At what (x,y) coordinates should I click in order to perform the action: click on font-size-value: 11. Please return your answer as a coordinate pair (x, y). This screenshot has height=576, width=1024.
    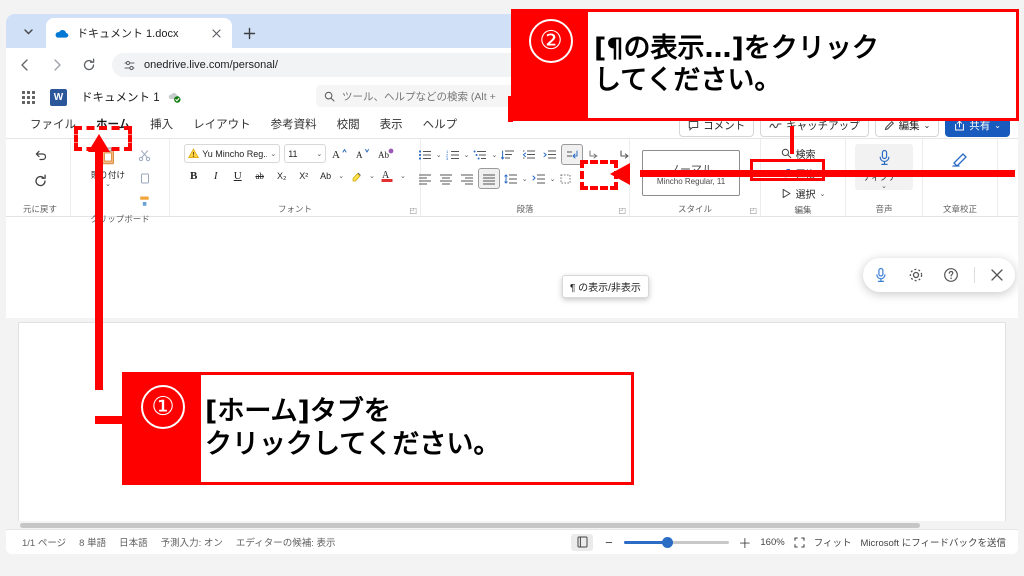
    Looking at the image, I should click on (293, 153).